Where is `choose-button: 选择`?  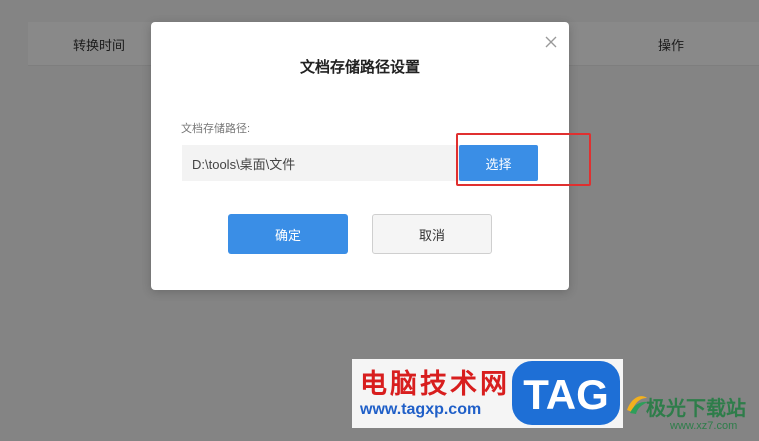 choose-button: 选择 is located at coordinates (498, 163).